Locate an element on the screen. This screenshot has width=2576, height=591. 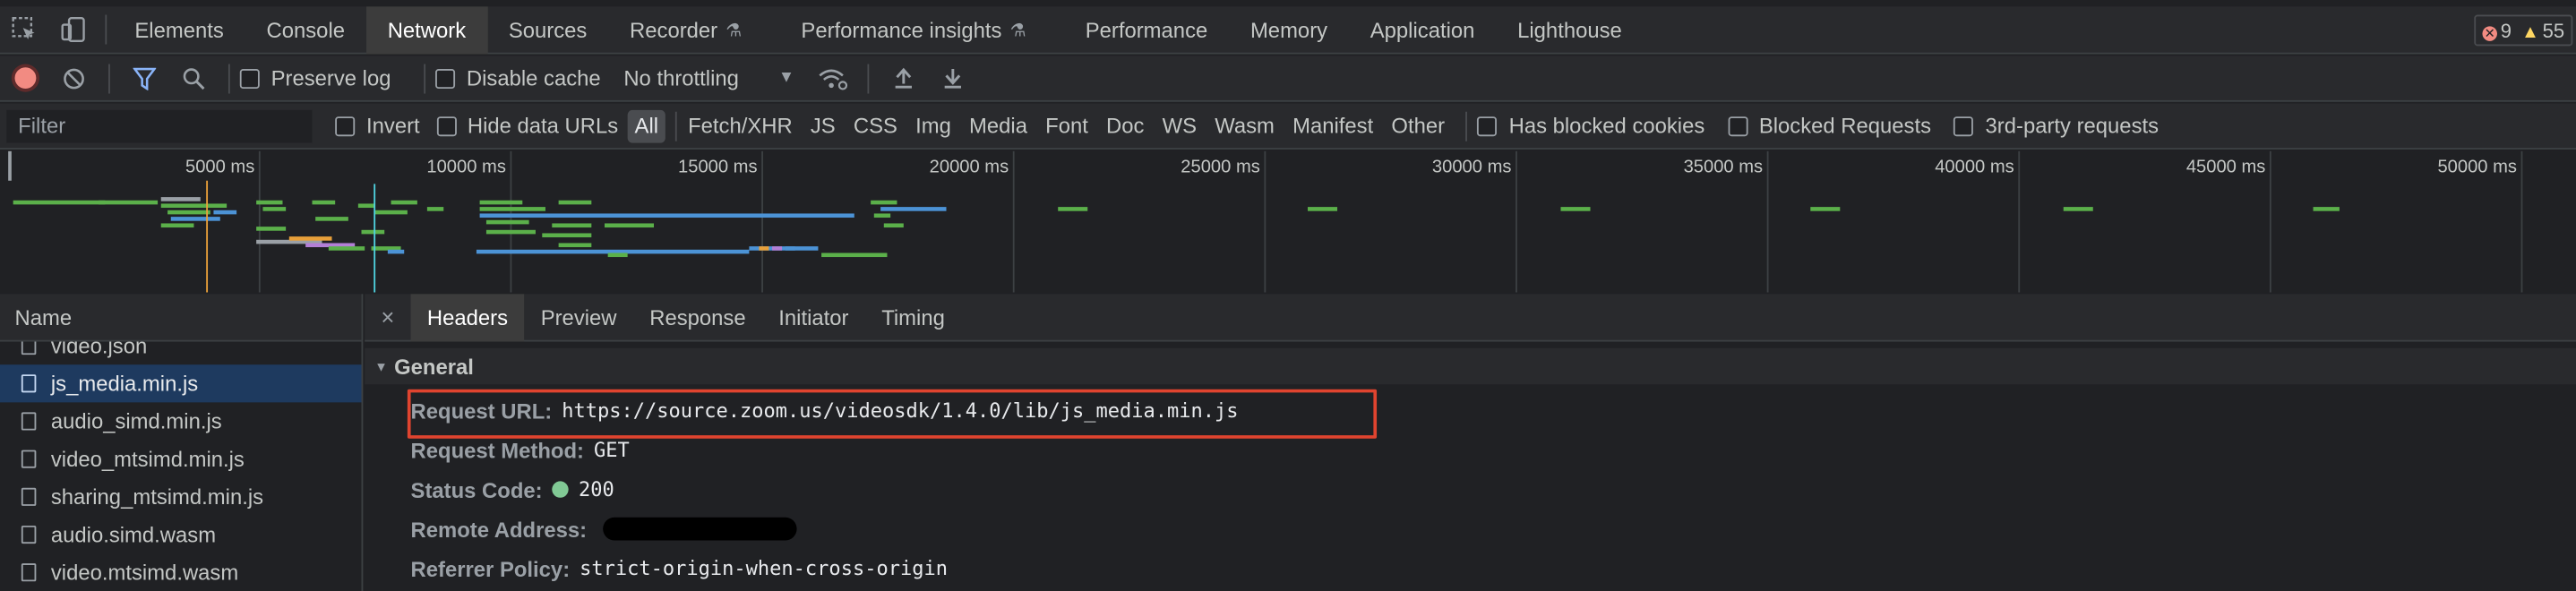
flask-icon: ⚗ is located at coordinates (734, 30).